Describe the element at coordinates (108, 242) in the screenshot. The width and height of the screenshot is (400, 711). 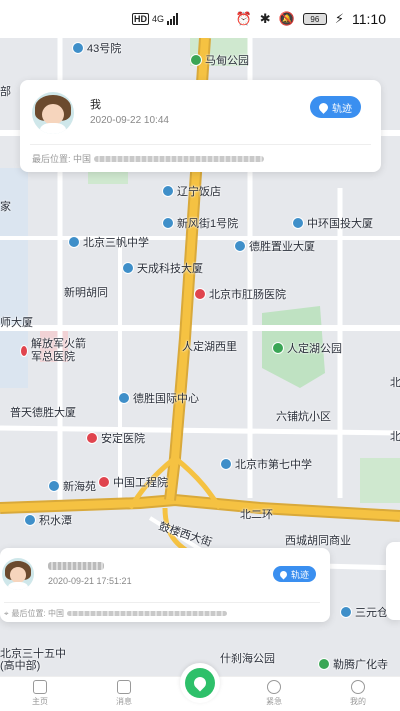
I see `map-poi: 北京三帆中学` at that location.